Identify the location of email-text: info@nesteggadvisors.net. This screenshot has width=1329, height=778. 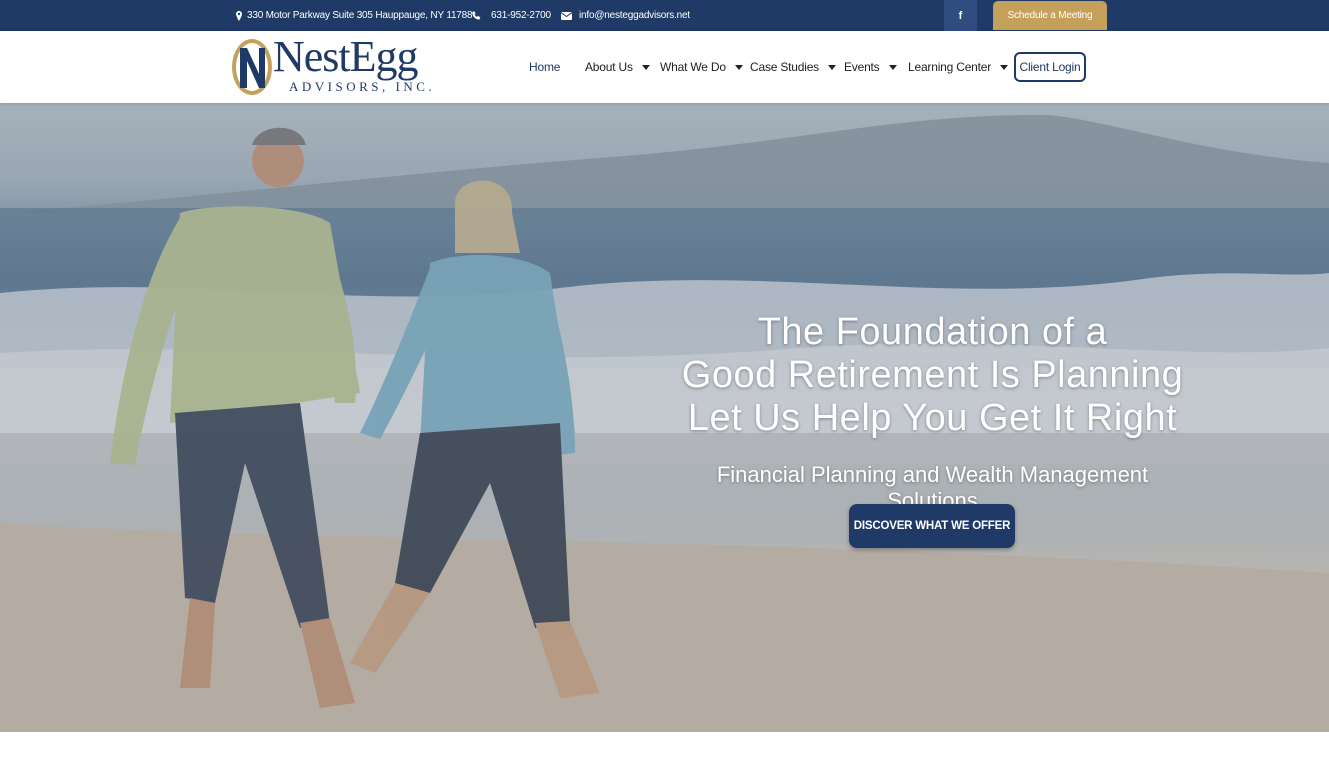
(634, 15).